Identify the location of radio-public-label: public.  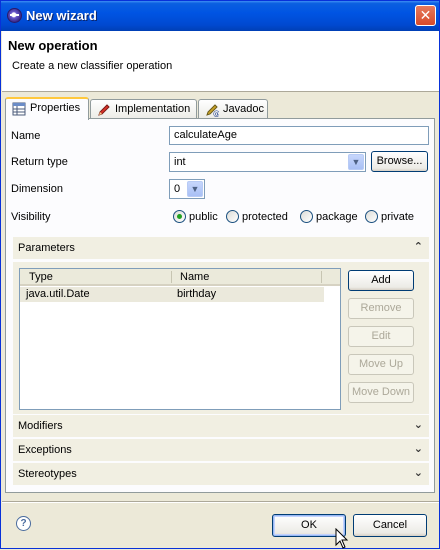
(203, 217).